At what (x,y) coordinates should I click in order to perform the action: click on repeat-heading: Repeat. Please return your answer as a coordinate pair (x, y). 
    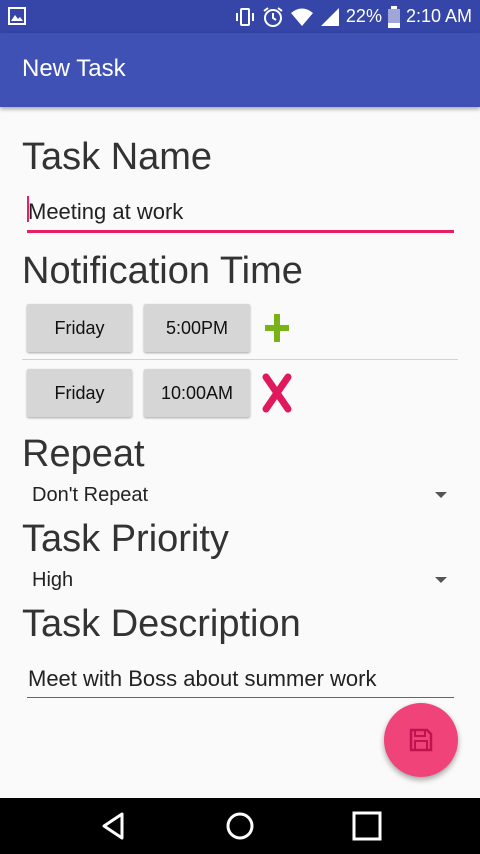
    Looking at the image, I should click on (83, 454).